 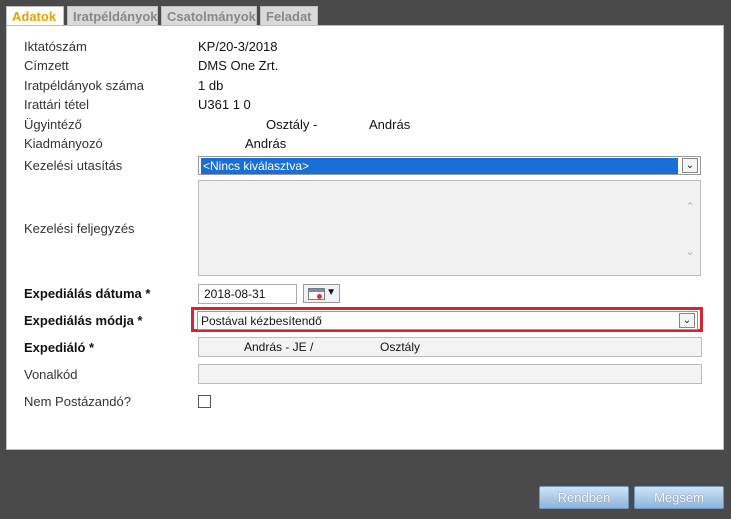 I want to click on kezelesi-feljegyzes-label: Kezelési feljegyzés, so click(x=79, y=228).